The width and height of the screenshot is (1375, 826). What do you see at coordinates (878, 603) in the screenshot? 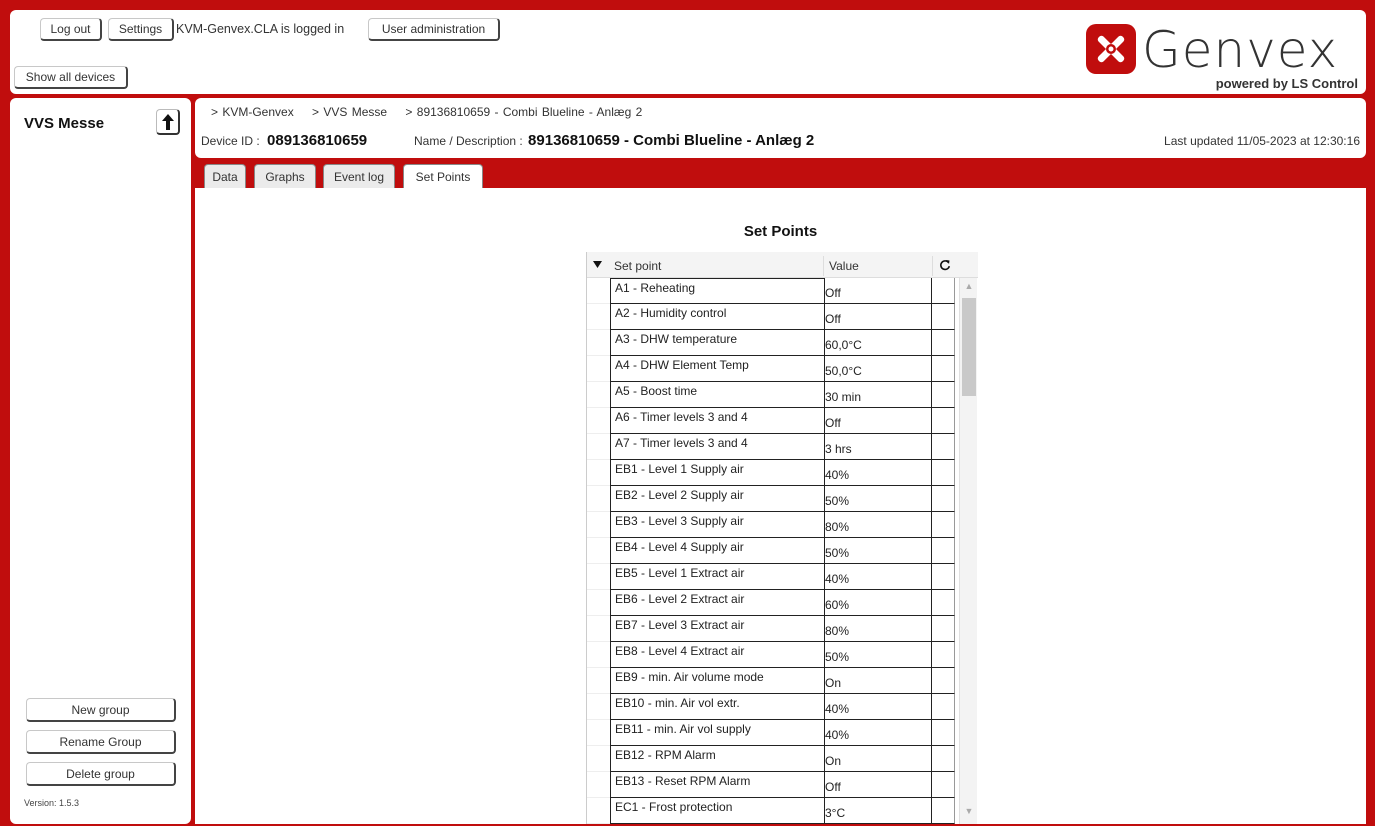
I see `setpoint-value-cell: 60%` at bounding box center [878, 603].